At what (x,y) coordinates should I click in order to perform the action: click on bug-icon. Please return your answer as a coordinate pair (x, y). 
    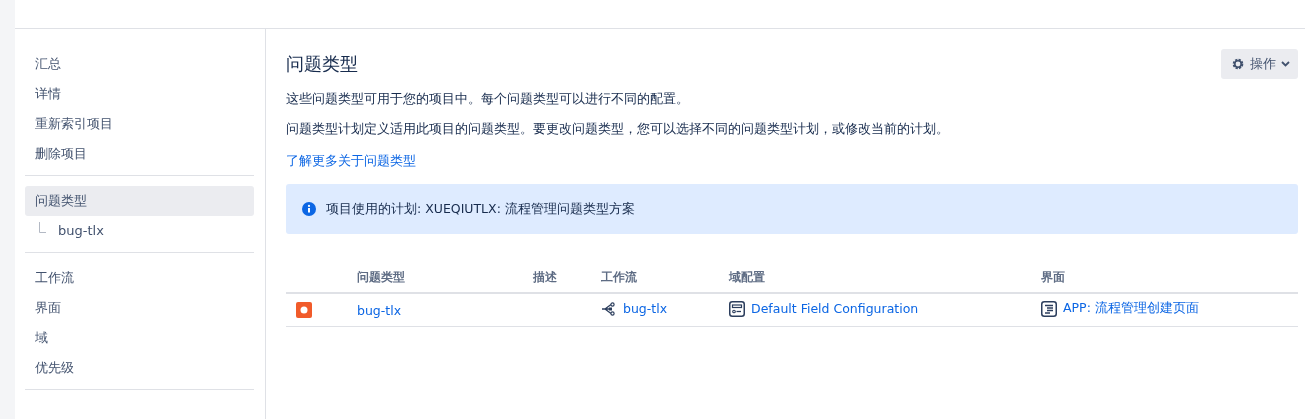
    Looking at the image, I should click on (304, 310).